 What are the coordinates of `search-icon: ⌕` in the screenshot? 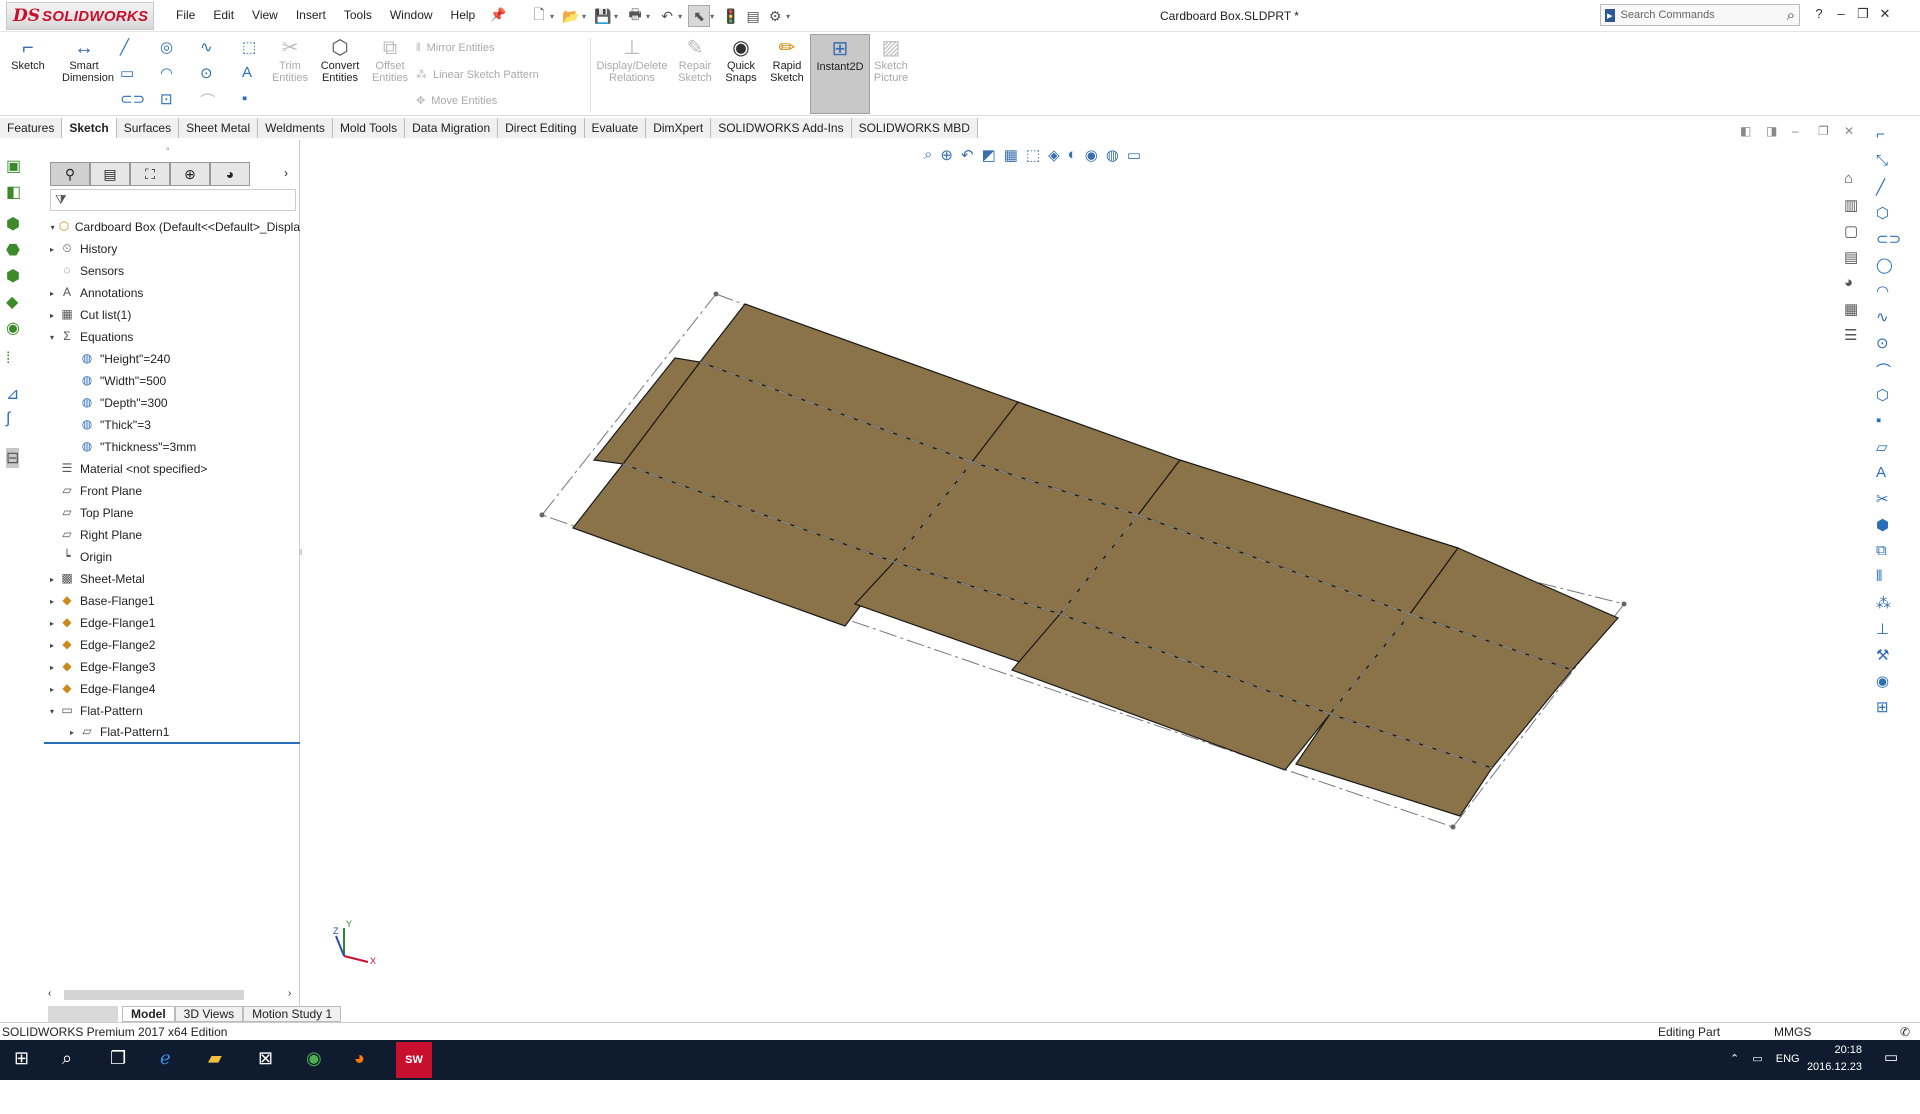 It's located at (1791, 15).